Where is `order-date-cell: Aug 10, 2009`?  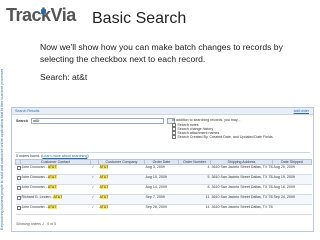 order-date-cell: Aug 10, 2009 is located at coordinates (161, 179).